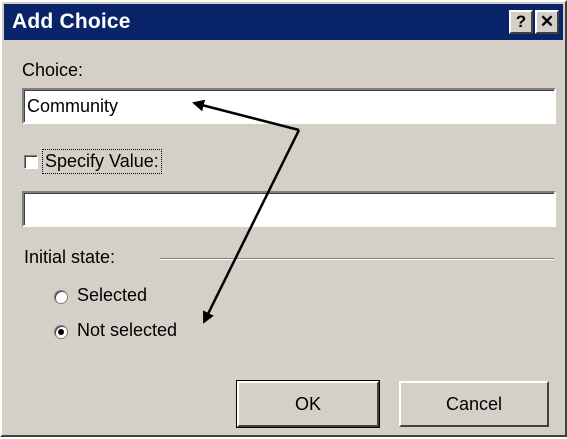 The image size is (567, 439). Describe the element at coordinates (53, 70) in the screenshot. I see `choice-label: Choice:` at that location.